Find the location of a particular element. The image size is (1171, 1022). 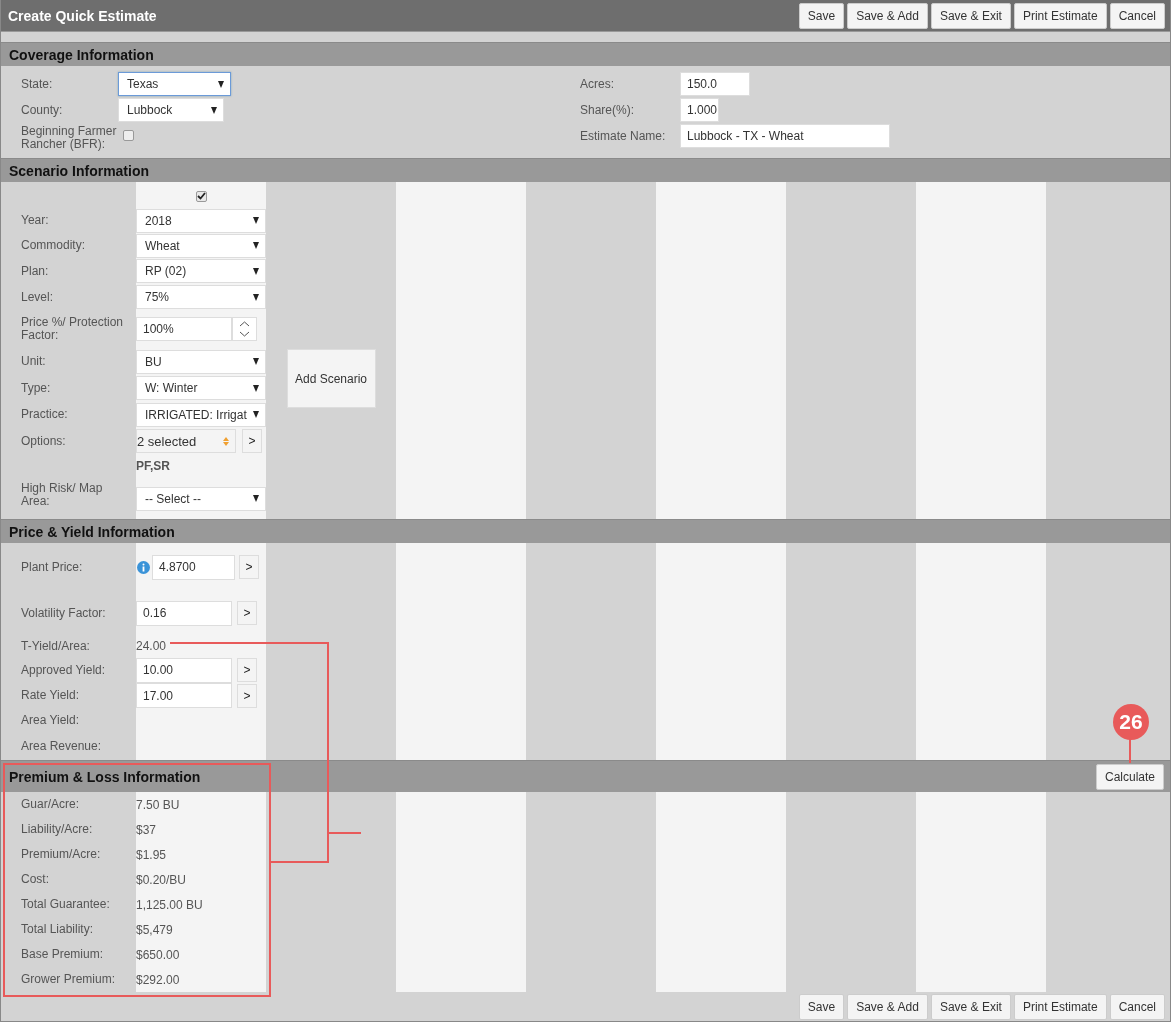

dropdown: BU is located at coordinates (201, 361).